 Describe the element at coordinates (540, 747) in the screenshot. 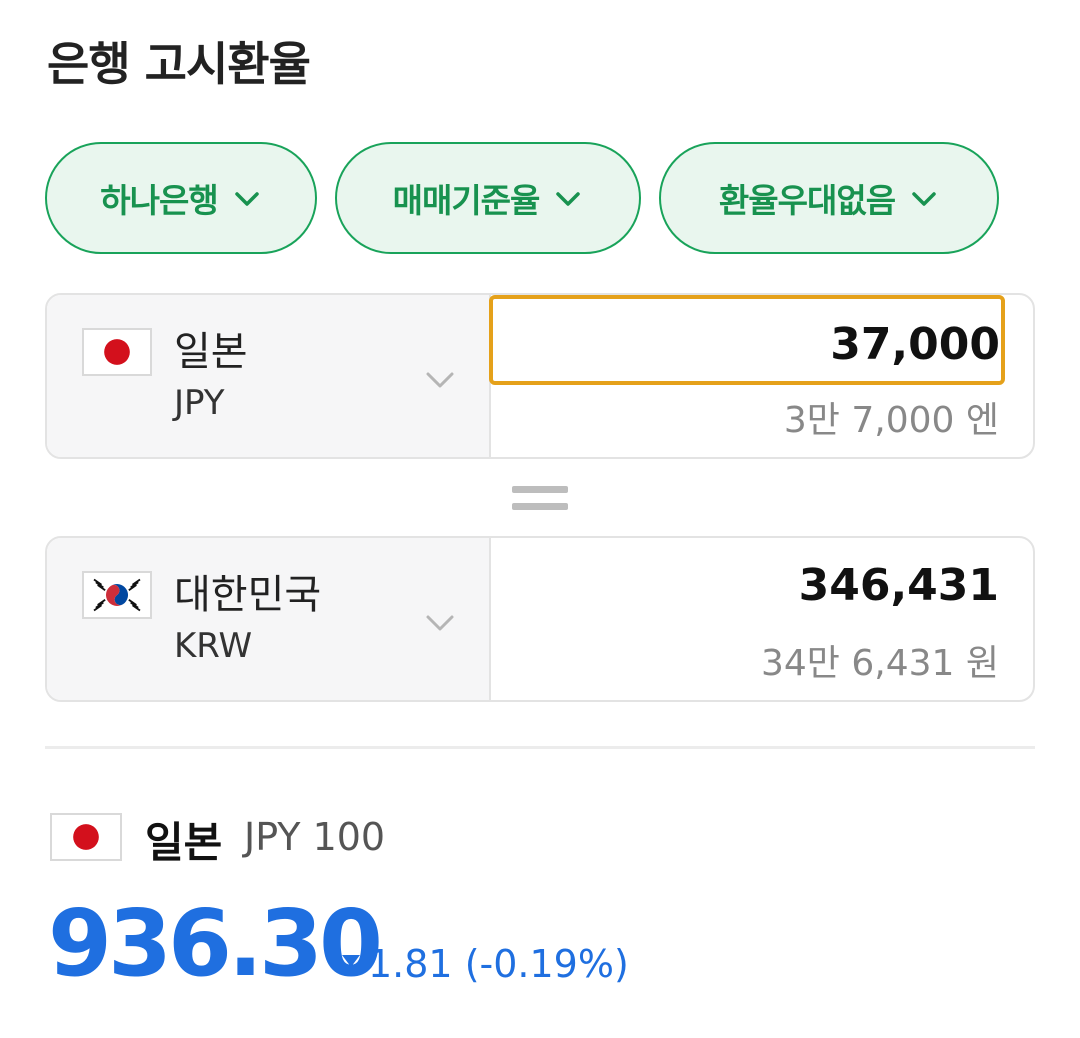

I see `section-divider` at that location.